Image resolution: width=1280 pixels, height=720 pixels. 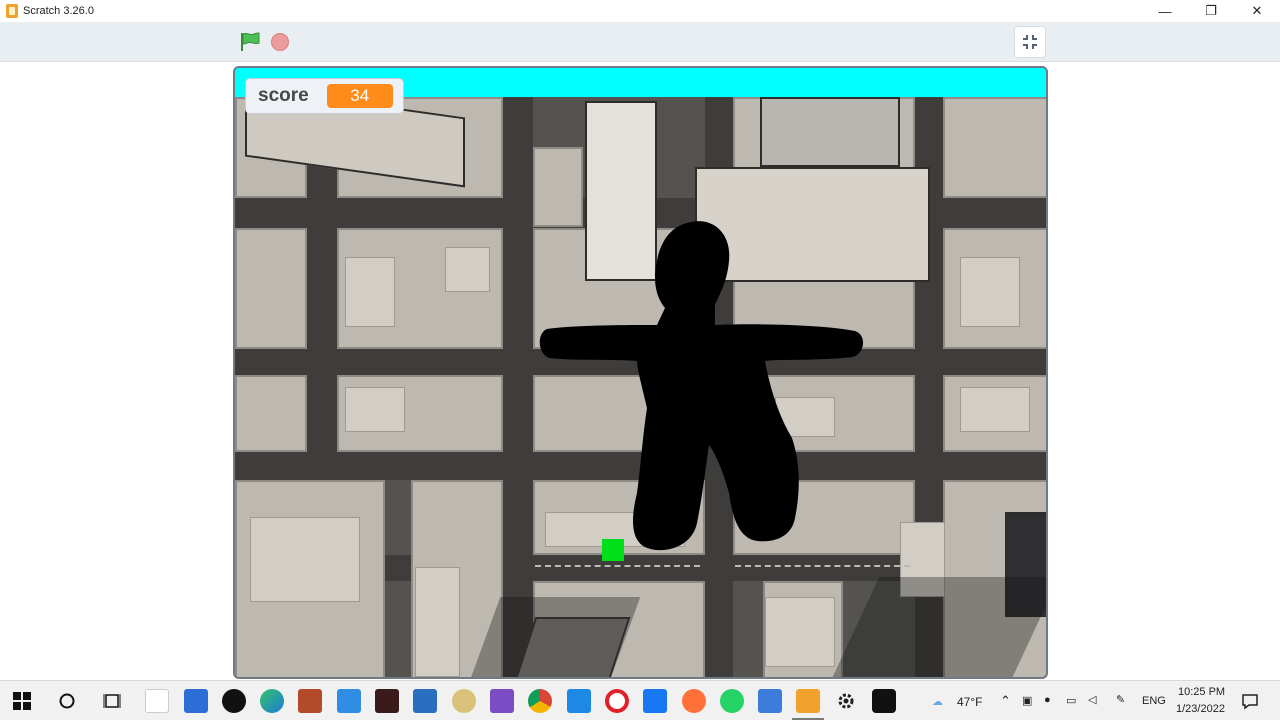 What do you see at coordinates (1154, 701) in the screenshot?
I see `language-indicator: ENG` at bounding box center [1154, 701].